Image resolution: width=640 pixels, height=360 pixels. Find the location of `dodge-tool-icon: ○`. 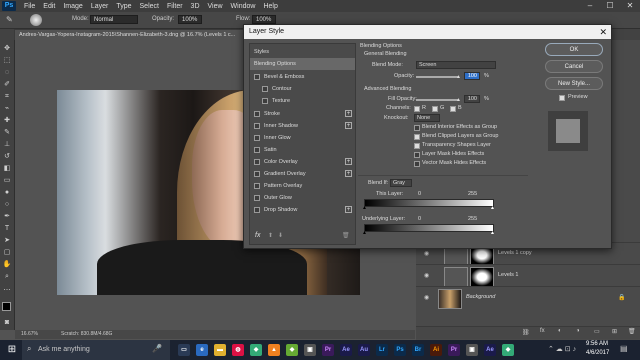

dodge-tool-icon: ○ is located at coordinates (7, 204).